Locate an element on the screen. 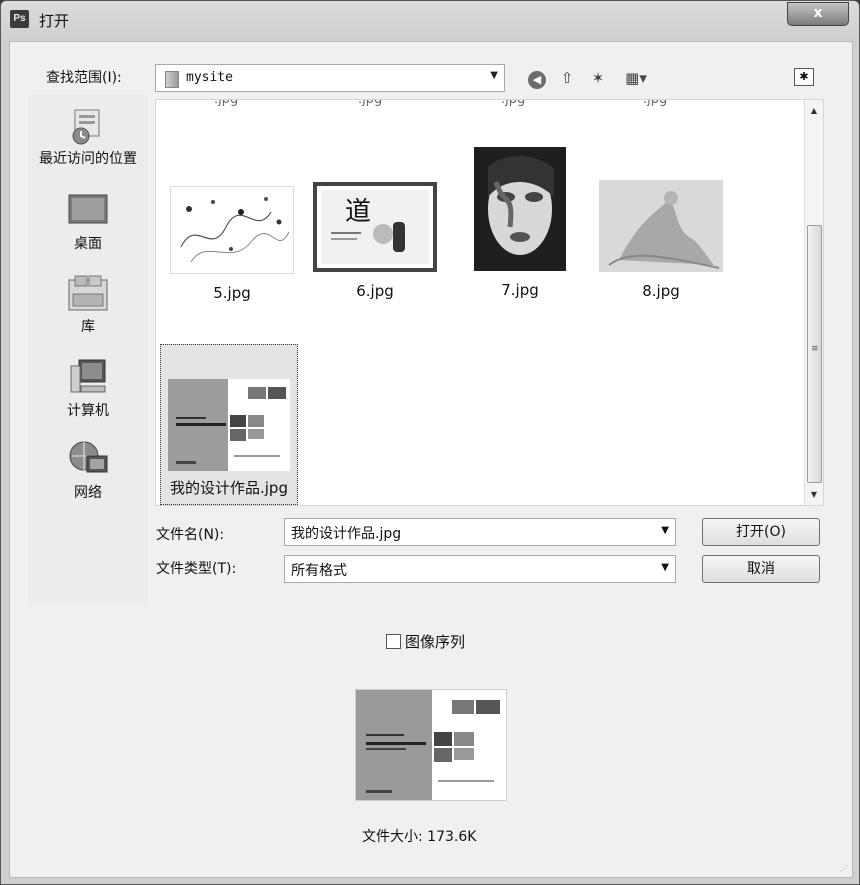 This screenshot has height=885, width=860. place-library: 库 is located at coordinates (88, 304).